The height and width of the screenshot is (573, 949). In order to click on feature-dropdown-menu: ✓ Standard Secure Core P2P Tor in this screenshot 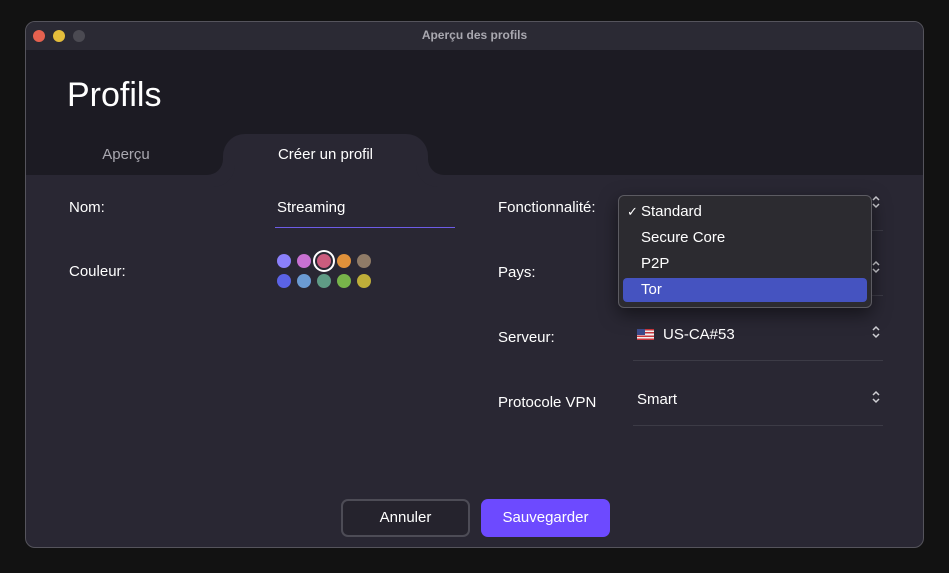, I will do `click(745, 251)`.